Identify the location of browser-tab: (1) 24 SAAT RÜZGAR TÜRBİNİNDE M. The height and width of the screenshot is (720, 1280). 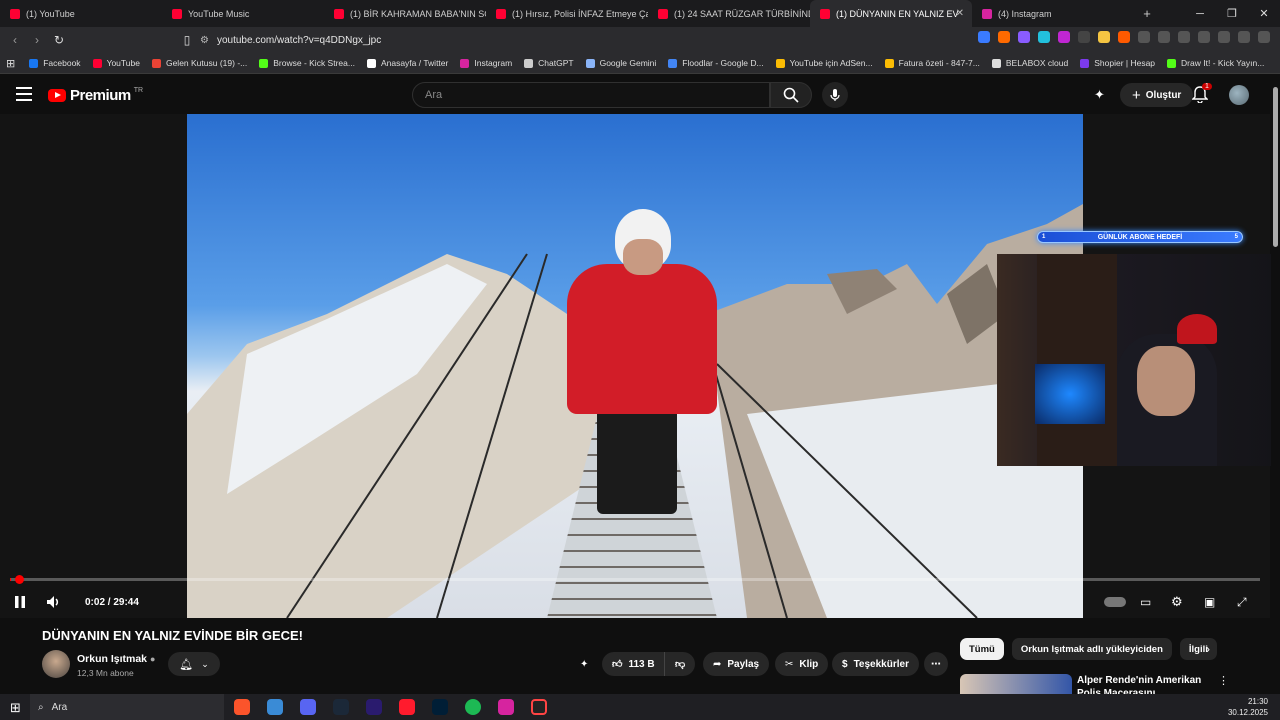
(729, 13).